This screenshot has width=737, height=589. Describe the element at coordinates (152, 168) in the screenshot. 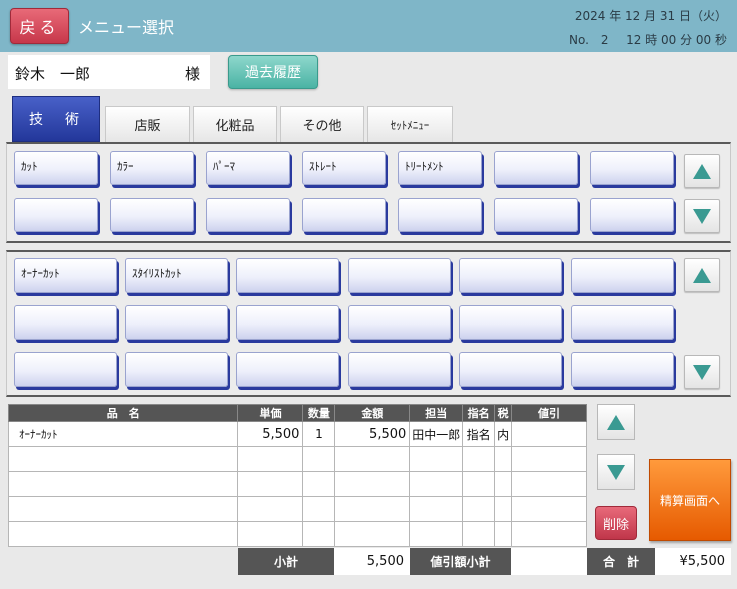

I see `menu-button: ｶﾗｰ` at that location.